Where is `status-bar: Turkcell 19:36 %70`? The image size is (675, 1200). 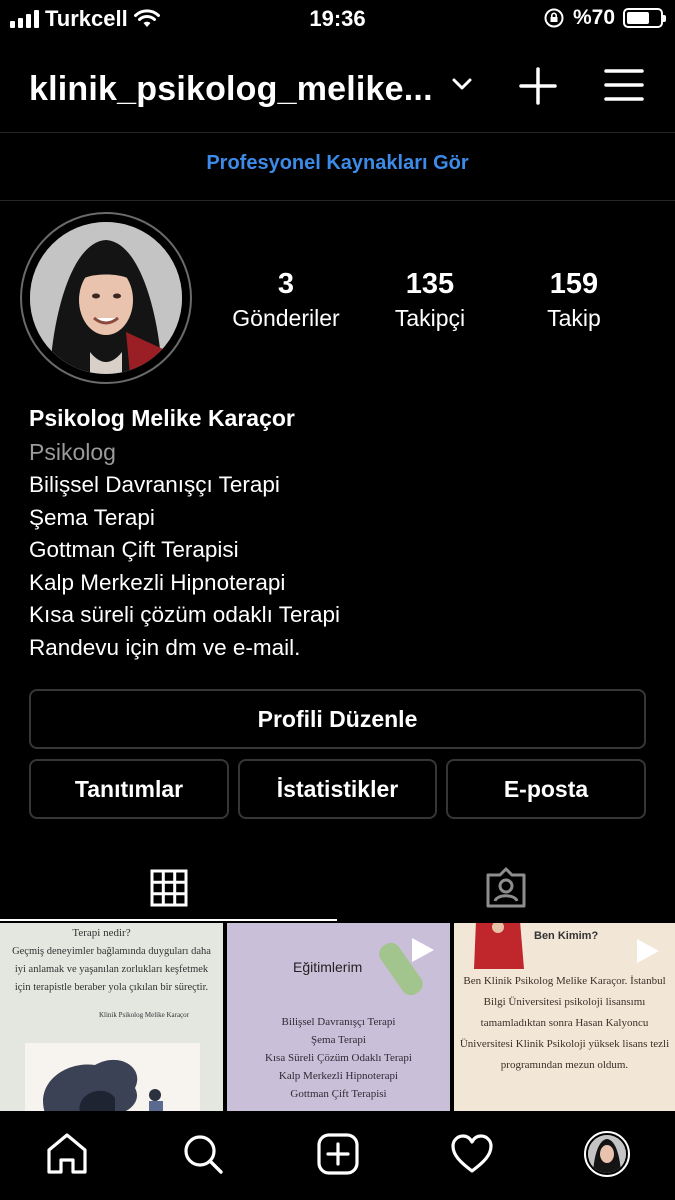 status-bar: Turkcell 19:36 %70 is located at coordinates (337, 19).